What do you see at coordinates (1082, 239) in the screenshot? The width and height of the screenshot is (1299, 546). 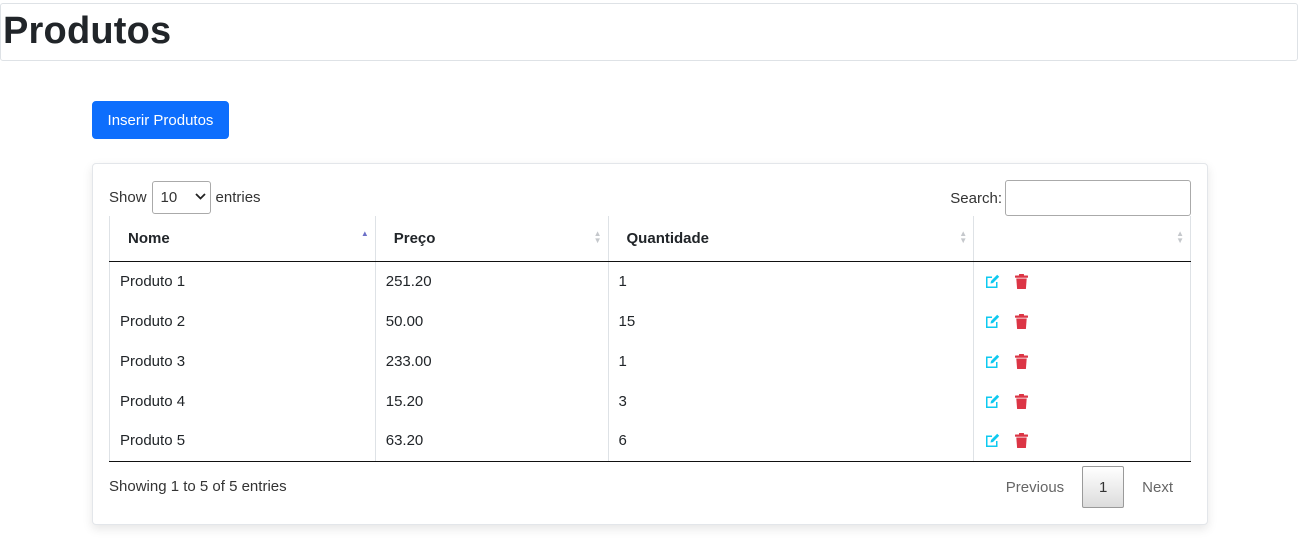 I see `column-header-actions: ▲ ▼` at bounding box center [1082, 239].